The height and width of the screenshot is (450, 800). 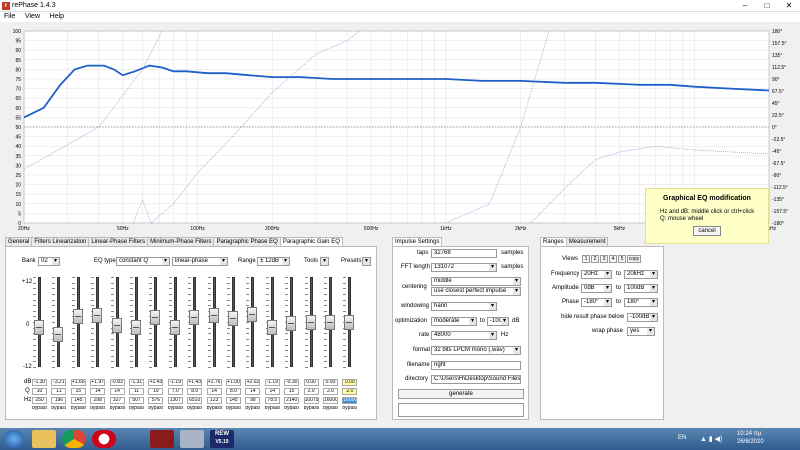 I want to click on band-hz-value: 507, so click(x=136, y=400).